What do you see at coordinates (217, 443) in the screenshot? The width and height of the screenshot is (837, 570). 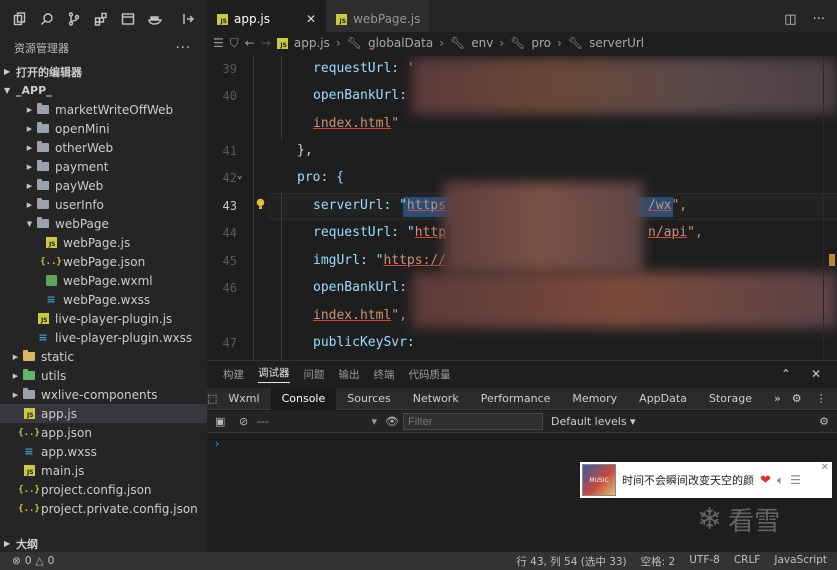 I see `console-prompt: ›` at bounding box center [217, 443].